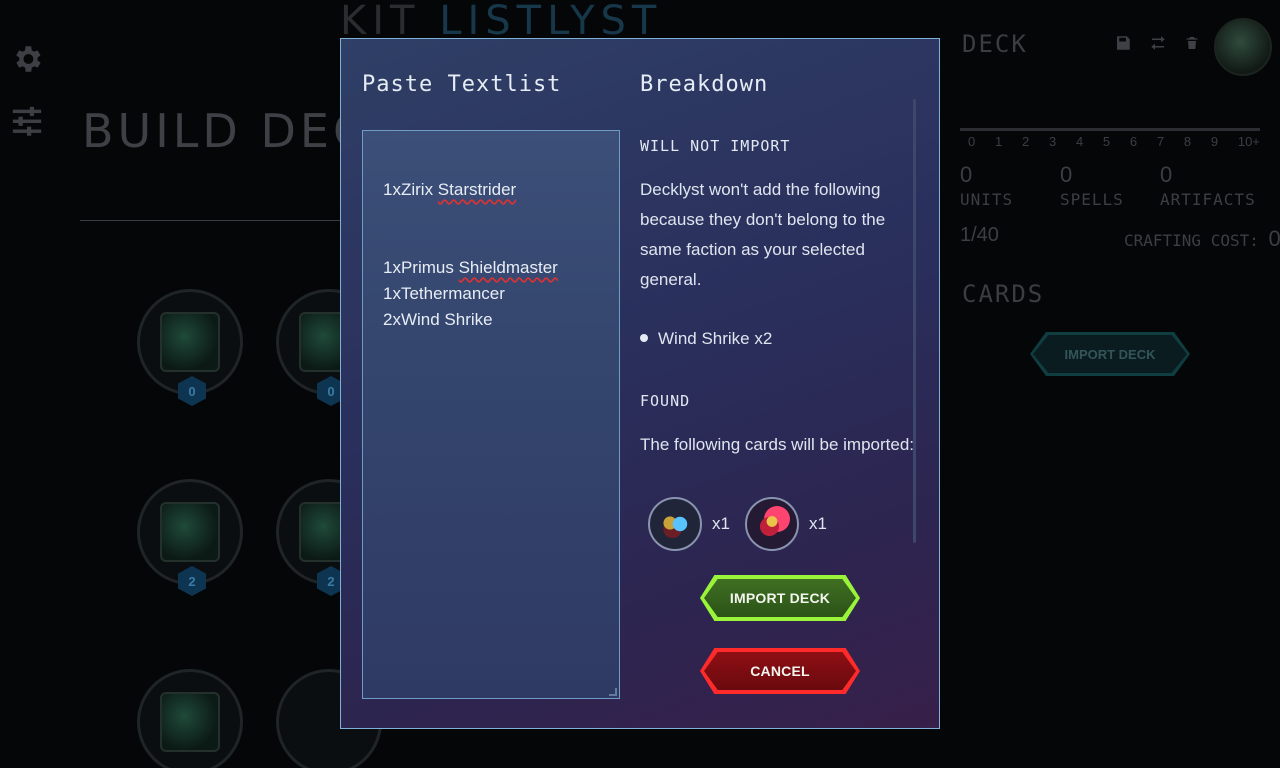 This screenshot has width=1280, height=768. I want to click on line-name: Tethermancer, so click(452, 293).